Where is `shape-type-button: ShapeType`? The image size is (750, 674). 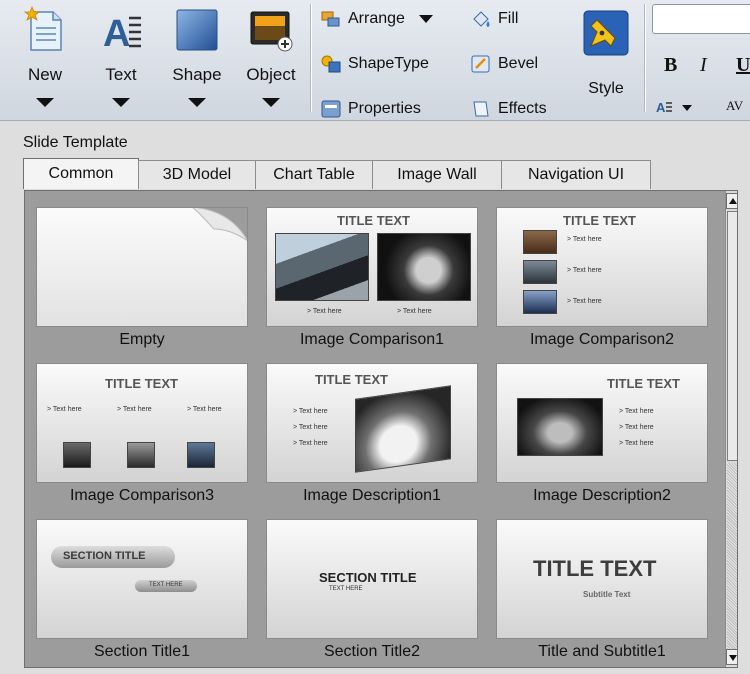 shape-type-button: ShapeType is located at coordinates (374, 64).